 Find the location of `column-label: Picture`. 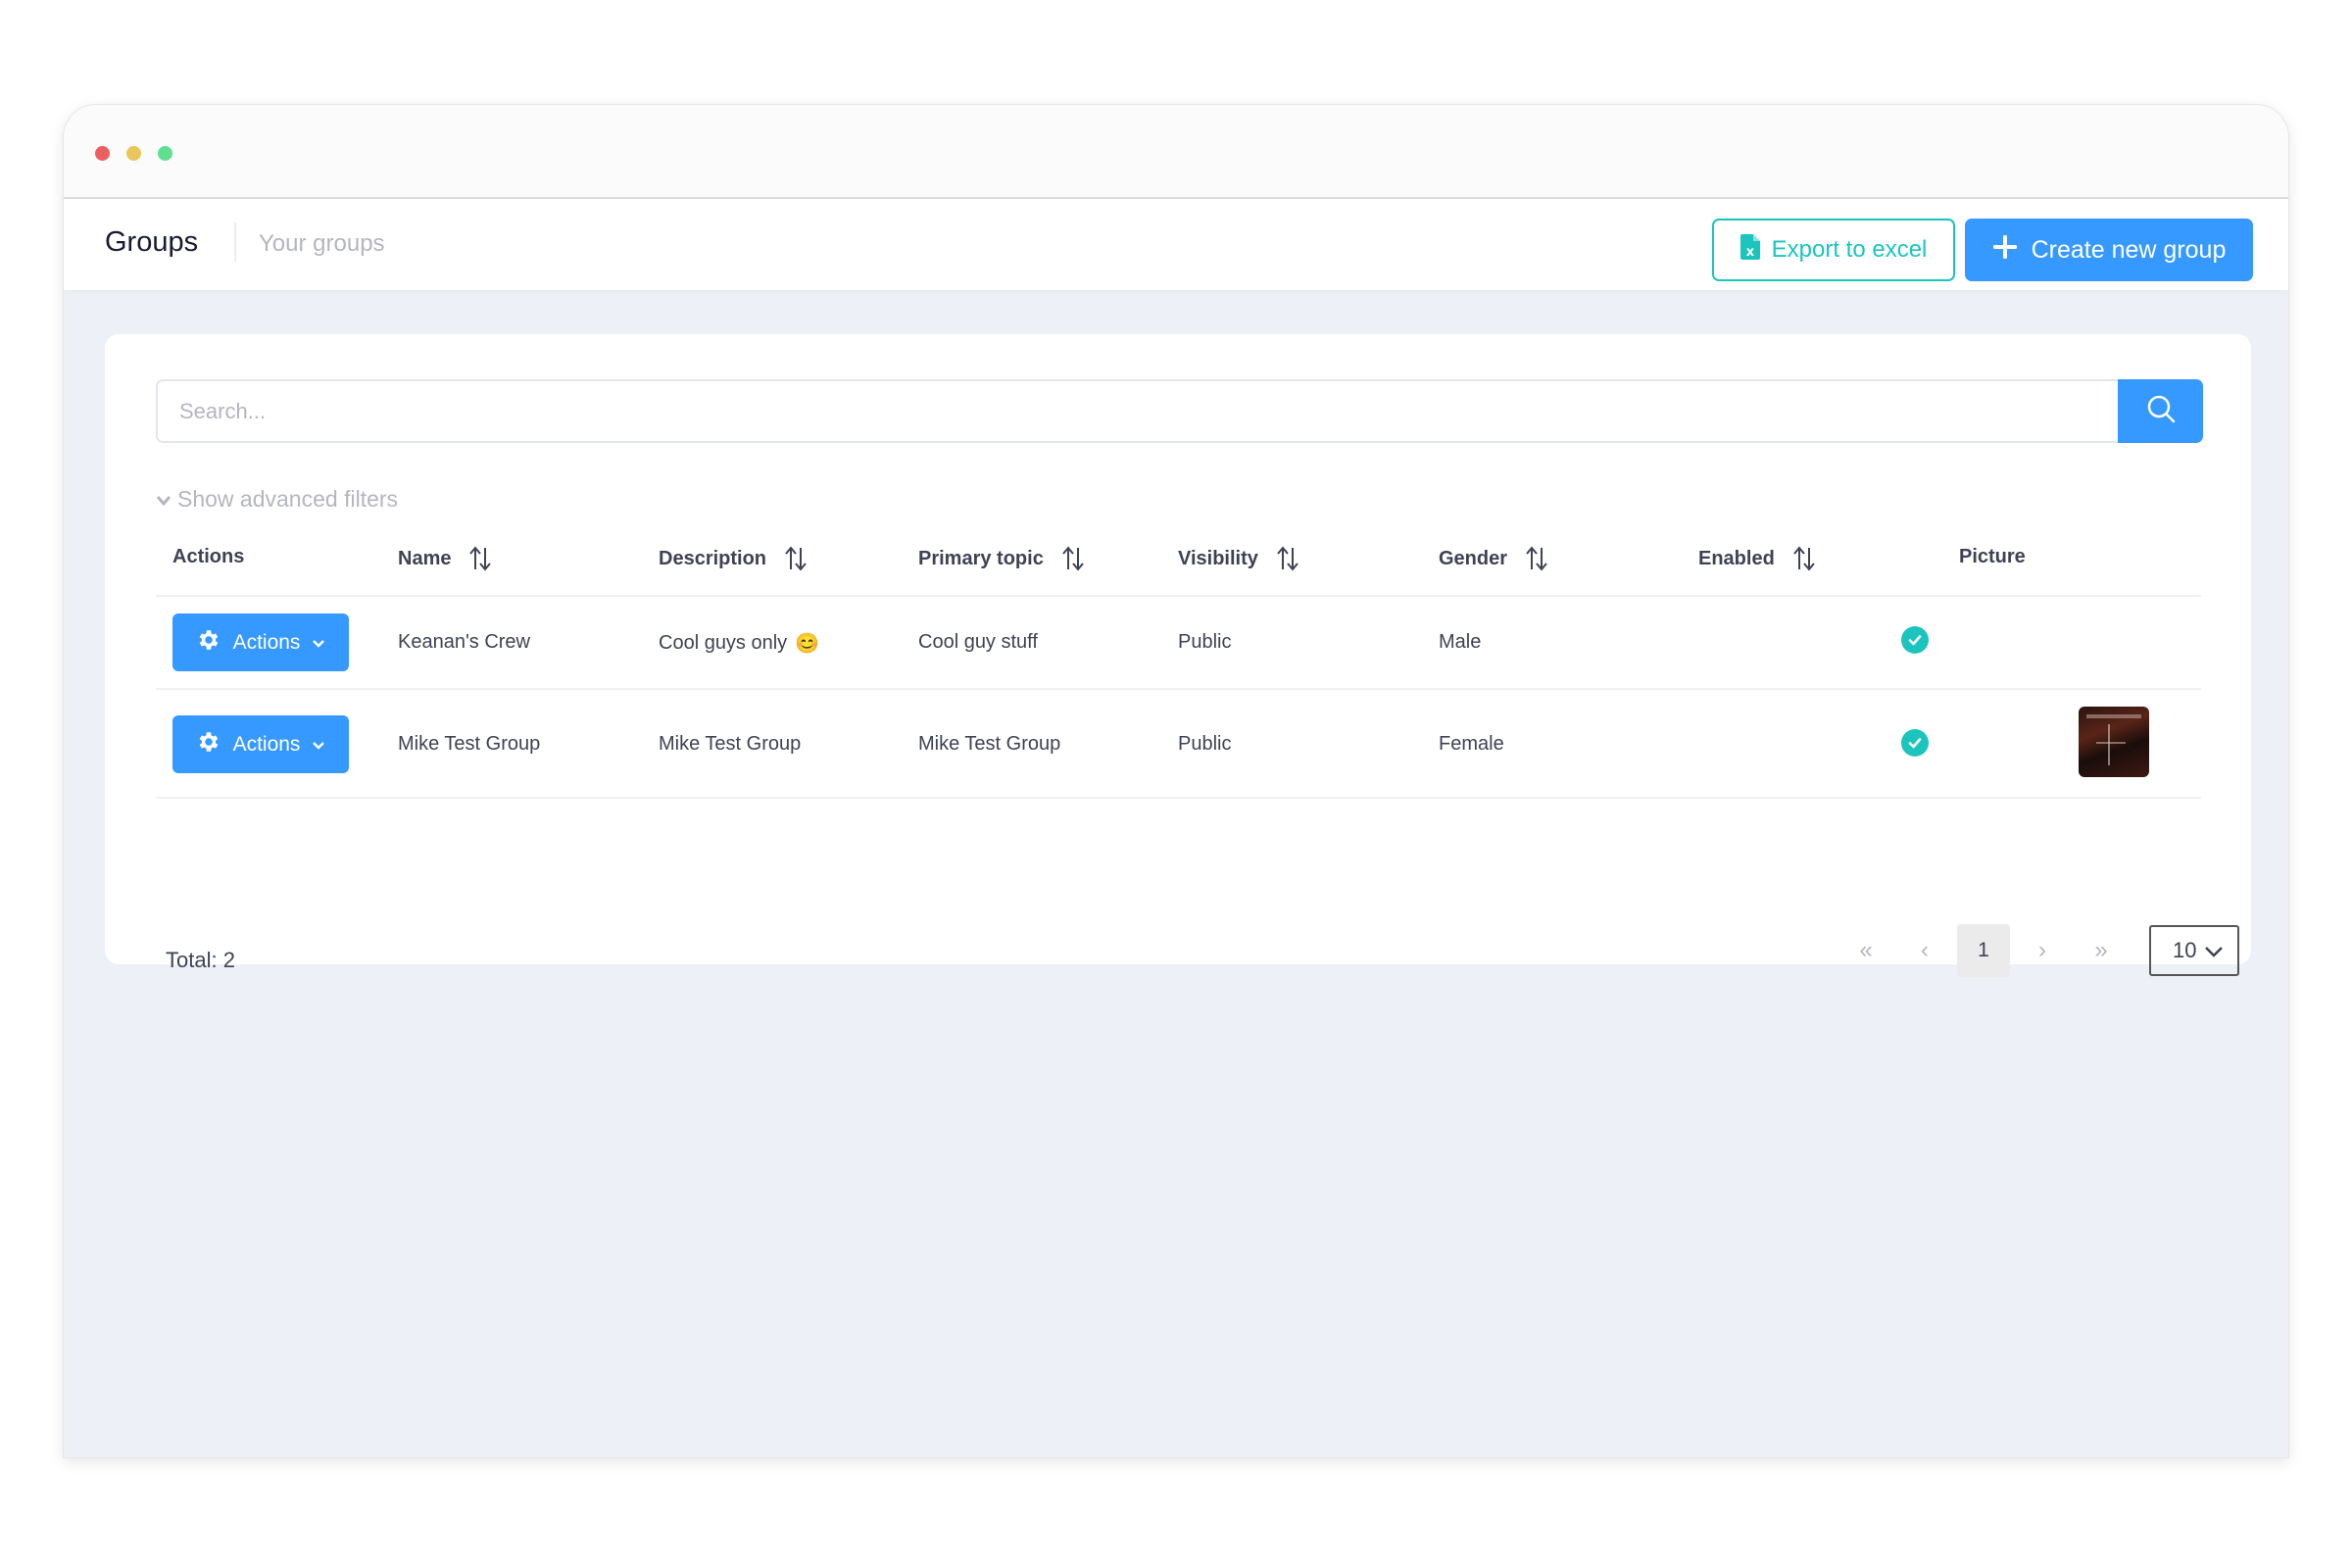

column-label: Picture is located at coordinates (1992, 556).